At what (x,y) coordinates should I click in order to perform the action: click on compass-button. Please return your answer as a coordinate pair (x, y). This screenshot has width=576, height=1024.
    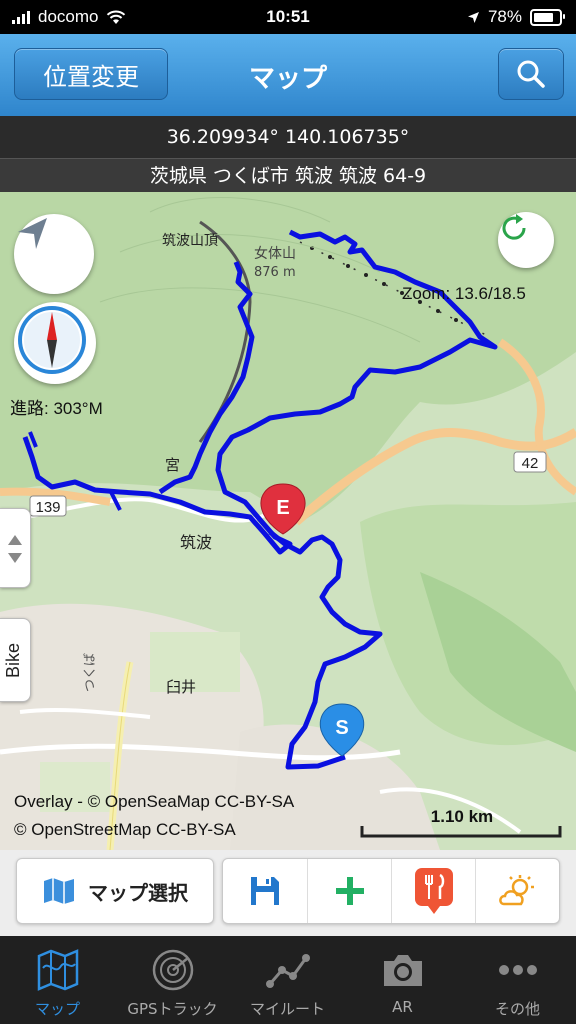
    Looking at the image, I should click on (55, 343).